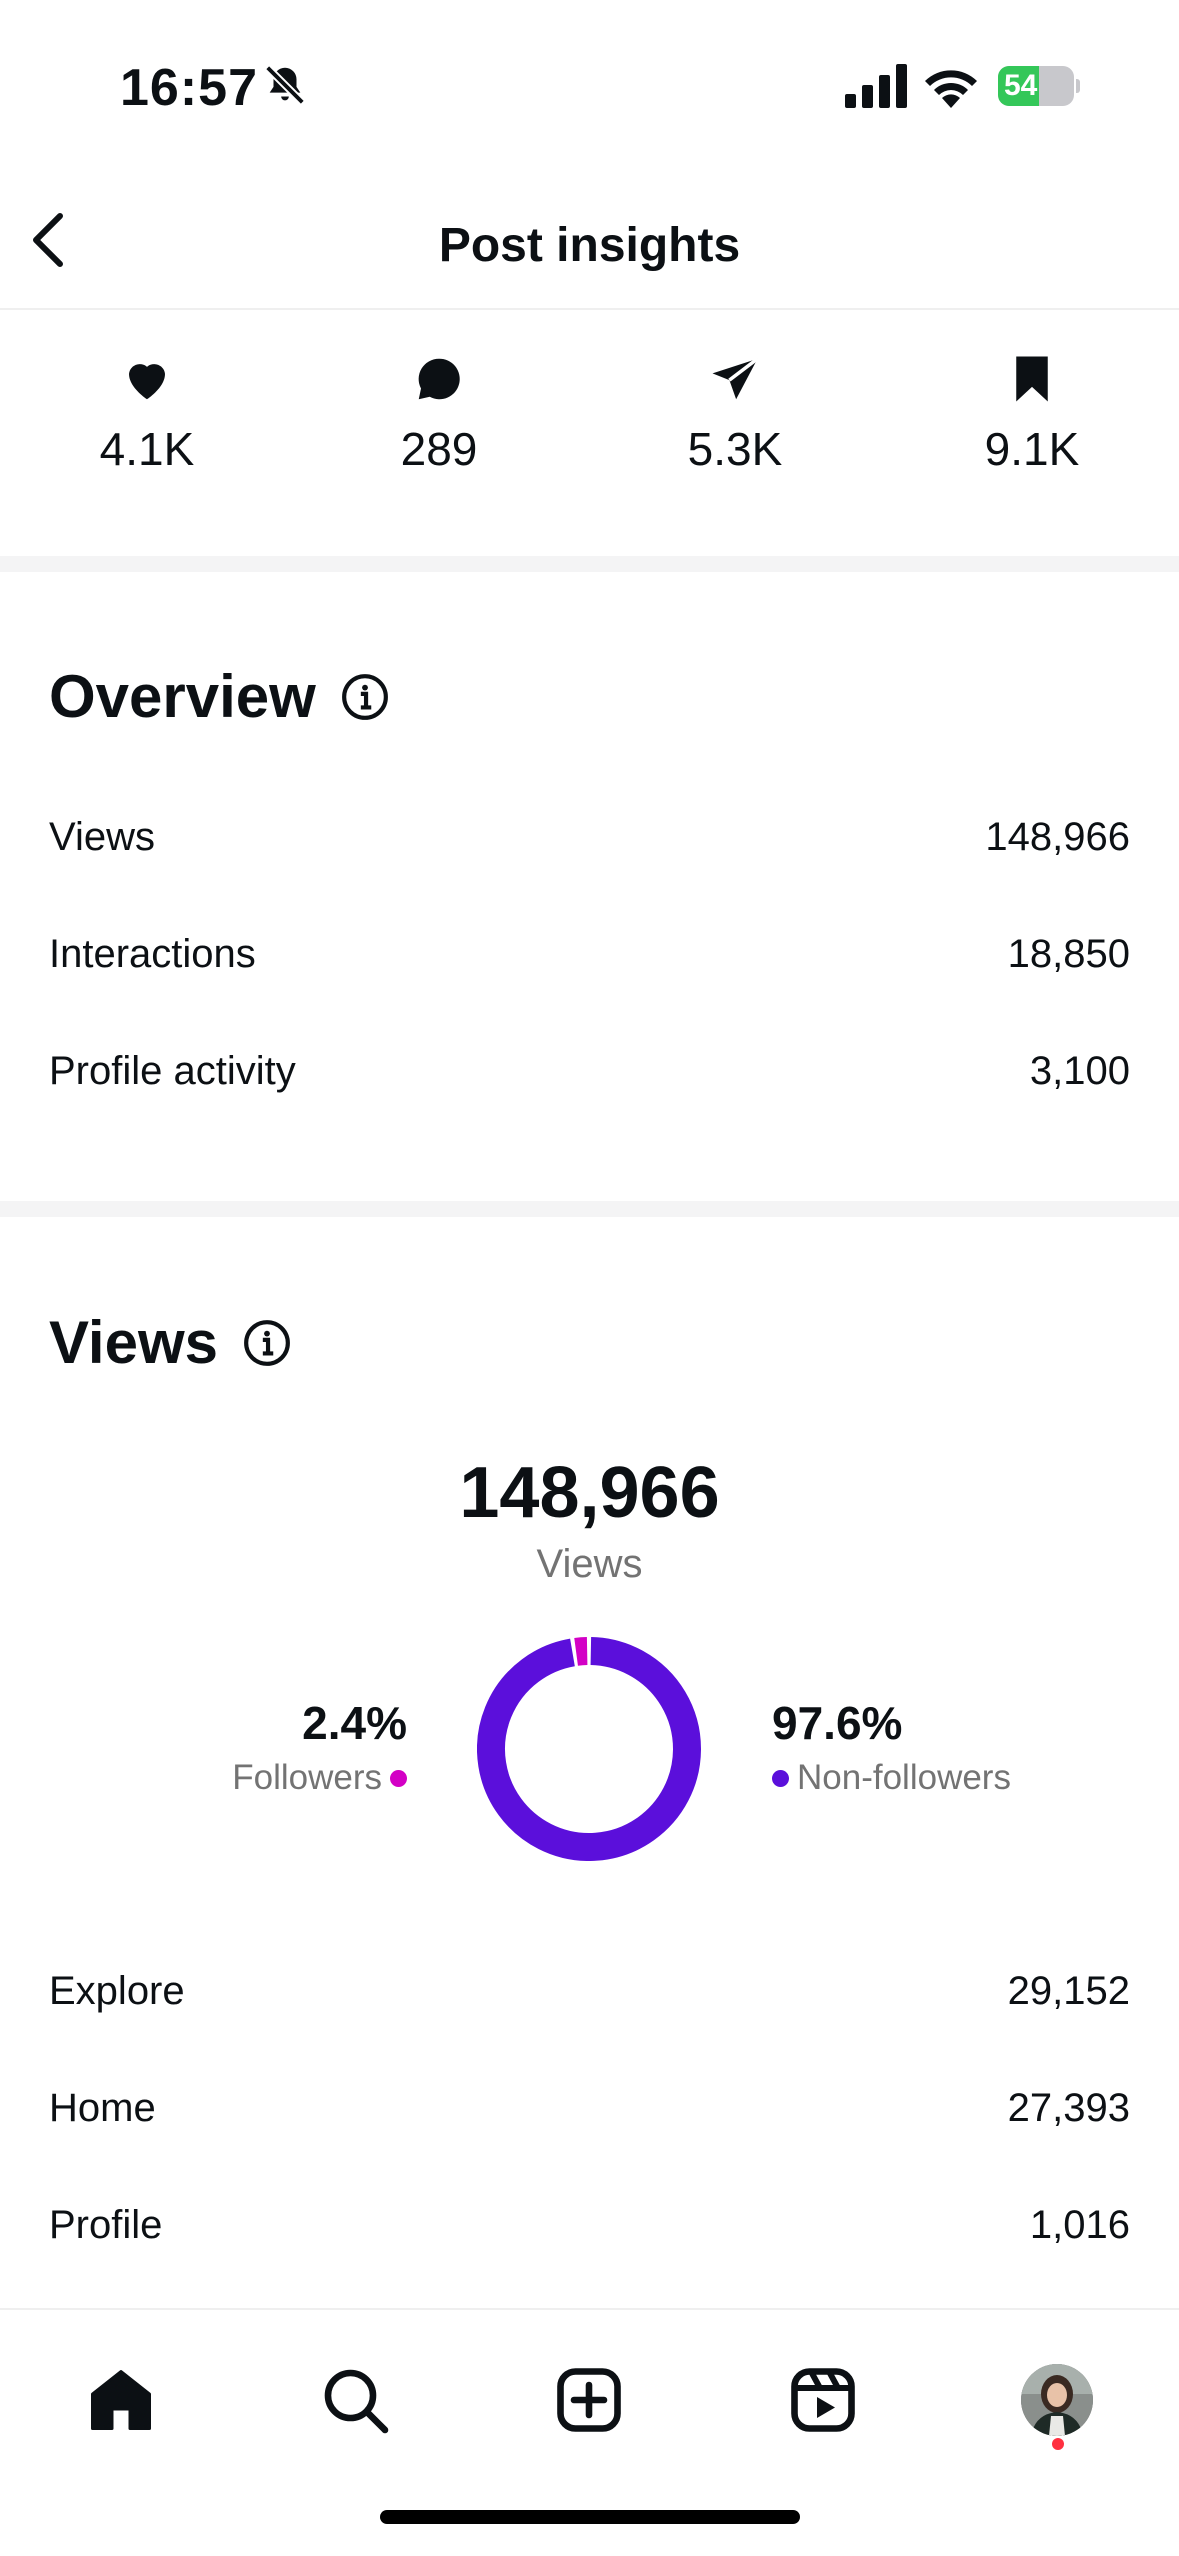 The height and width of the screenshot is (2556, 1179). What do you see at coordinates (1068, 2107) in the screenshot?
I see `row-value: 27,393` at bounding box center [1068, 2107].